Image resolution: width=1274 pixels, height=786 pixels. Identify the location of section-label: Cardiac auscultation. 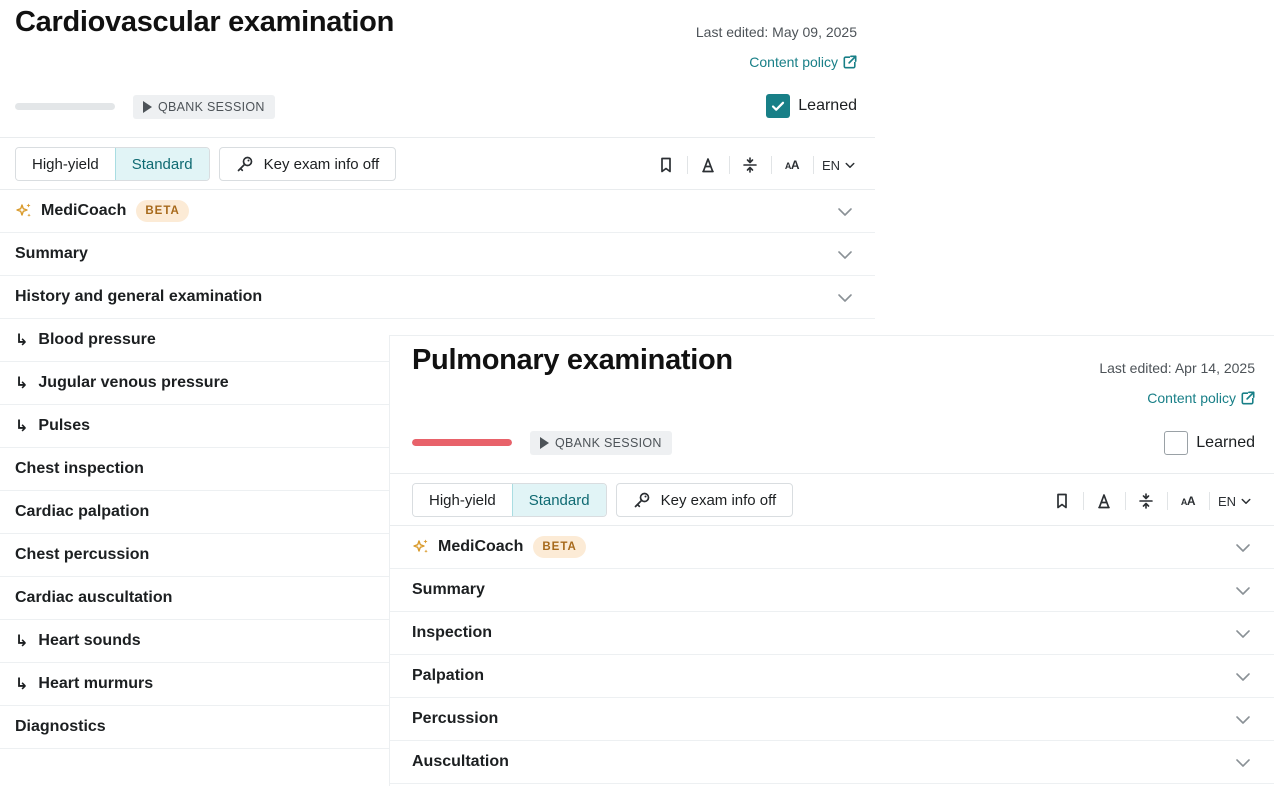
(94, 597).